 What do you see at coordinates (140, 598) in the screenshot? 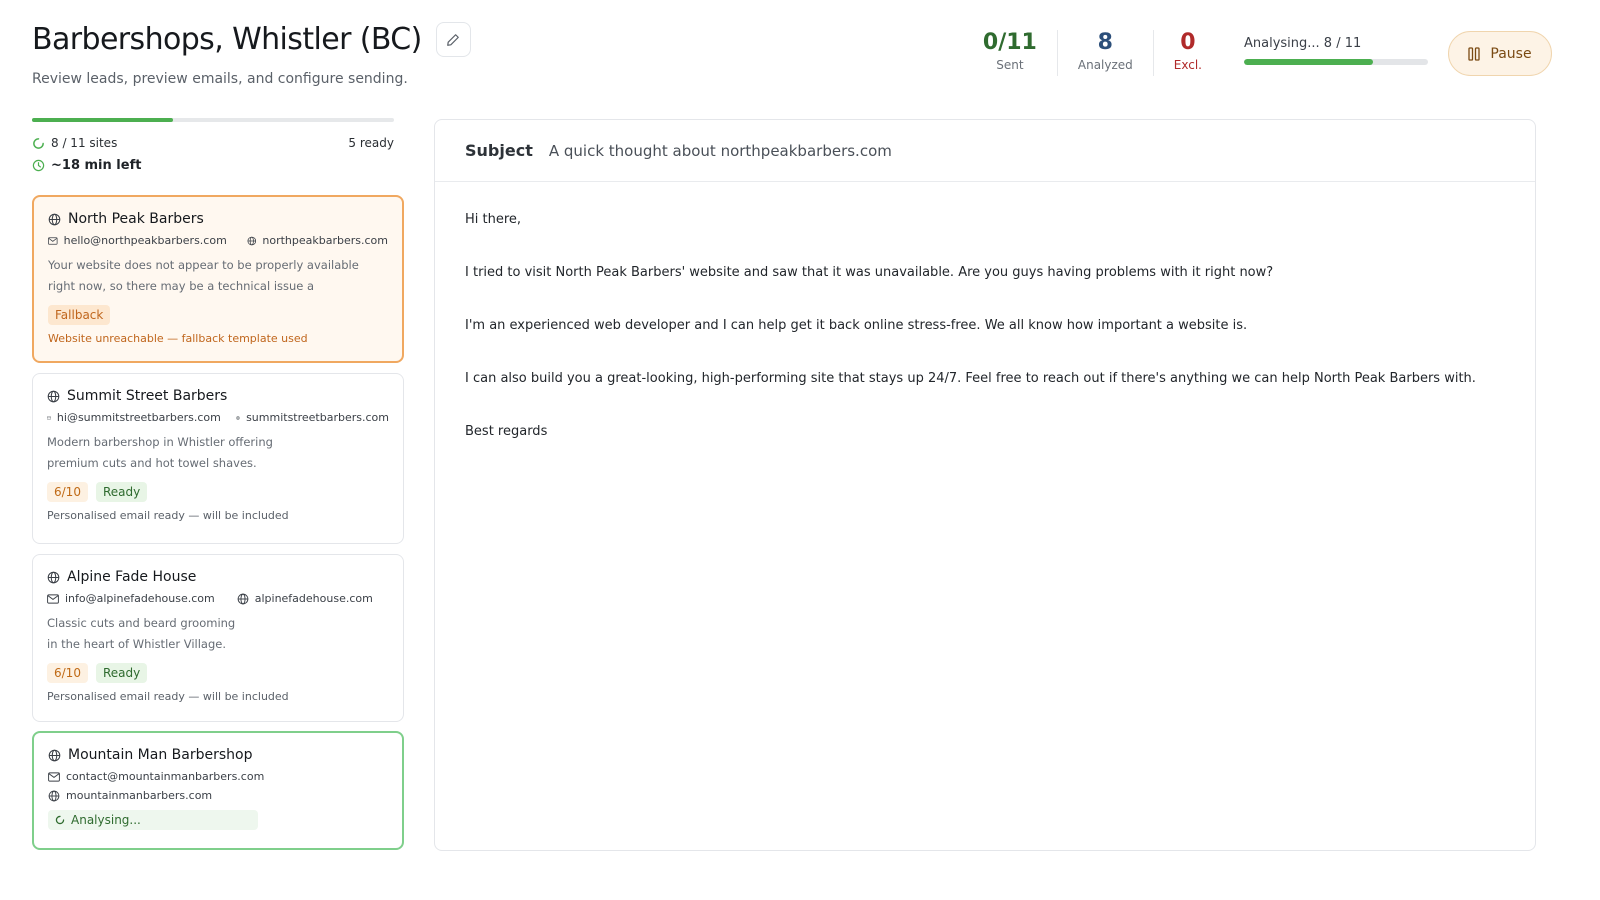
I see `lead-email: info@alpinefadehouse.com` at bounding box center [140, 598].